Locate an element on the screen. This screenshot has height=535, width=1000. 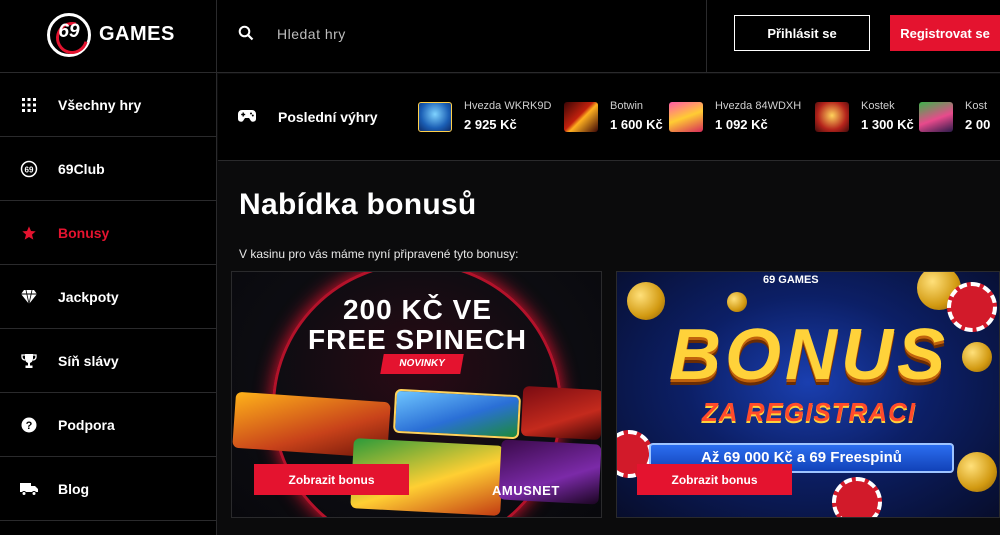
gamepad-icon is located at coordinates (247, 116).